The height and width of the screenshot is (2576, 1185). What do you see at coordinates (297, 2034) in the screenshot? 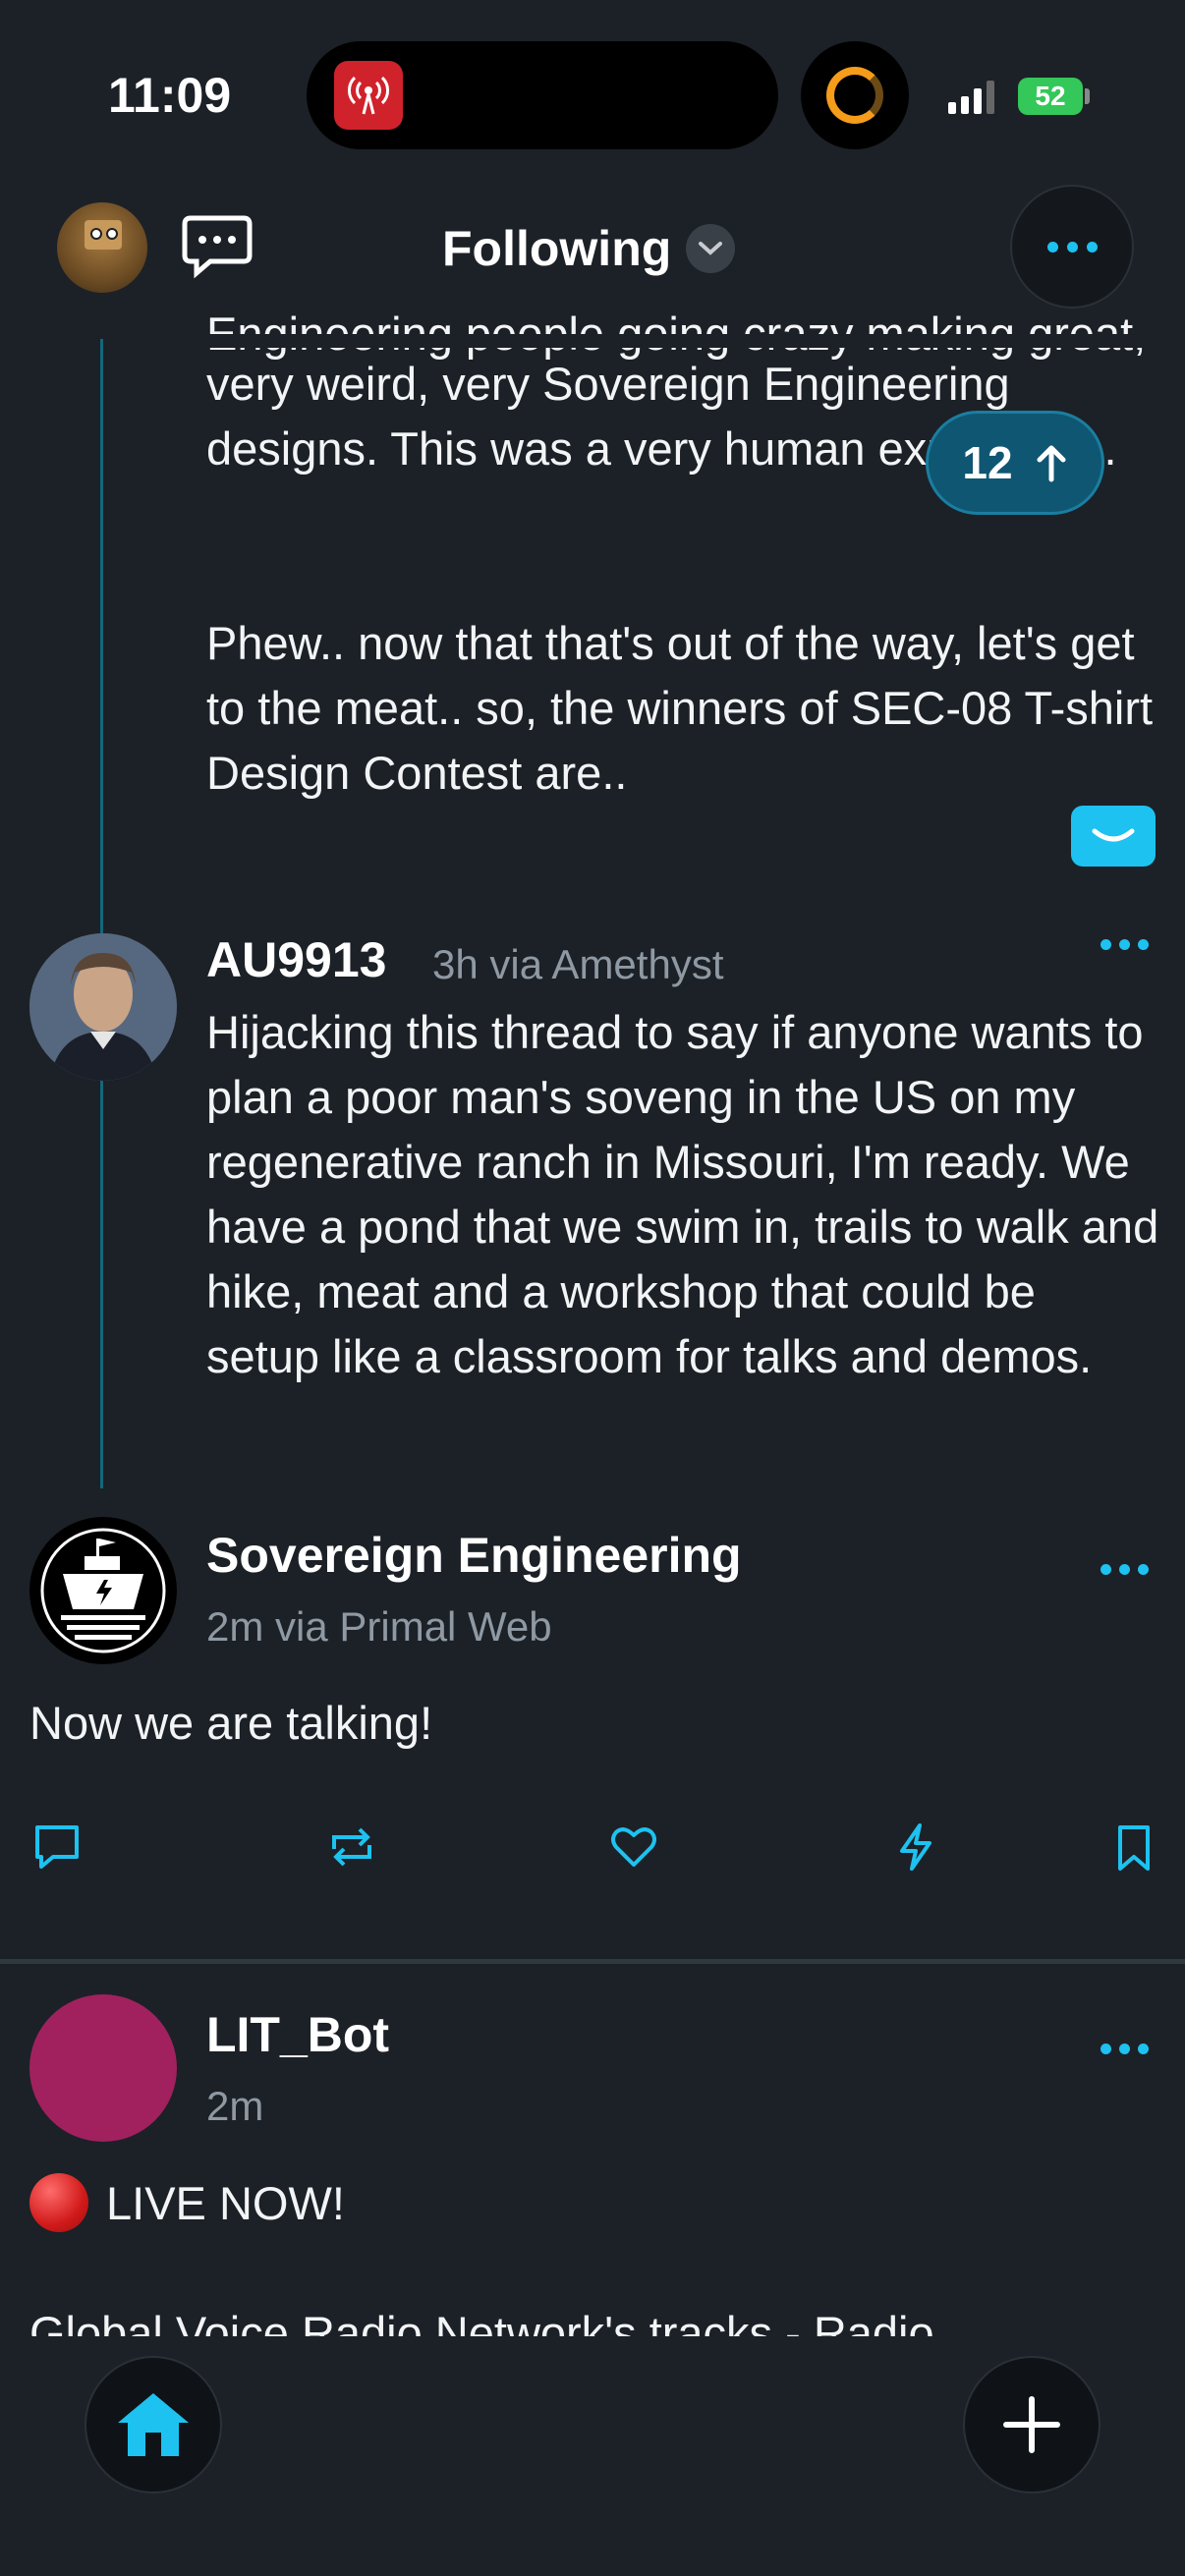
I see `author-name: LIT_Bot` at bounding box center [297, 2034].